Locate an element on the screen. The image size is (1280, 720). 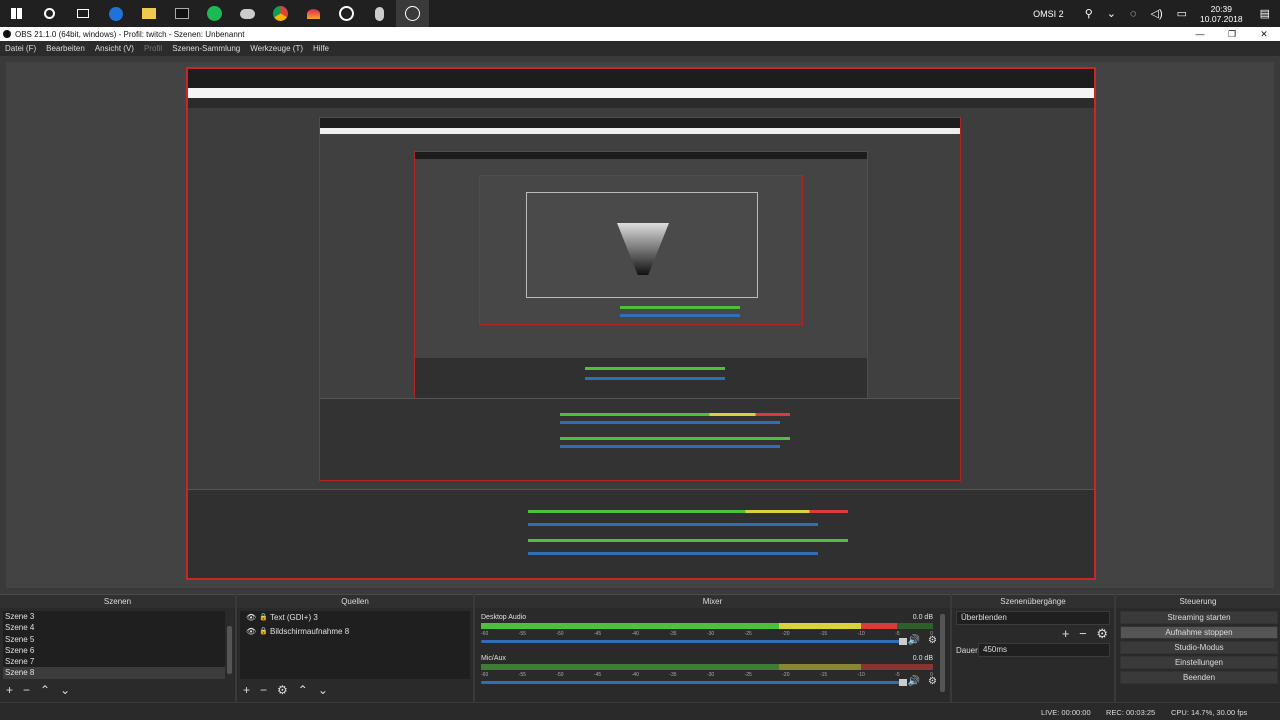
menu-profile: Profil is located at coordinates (153, 48).